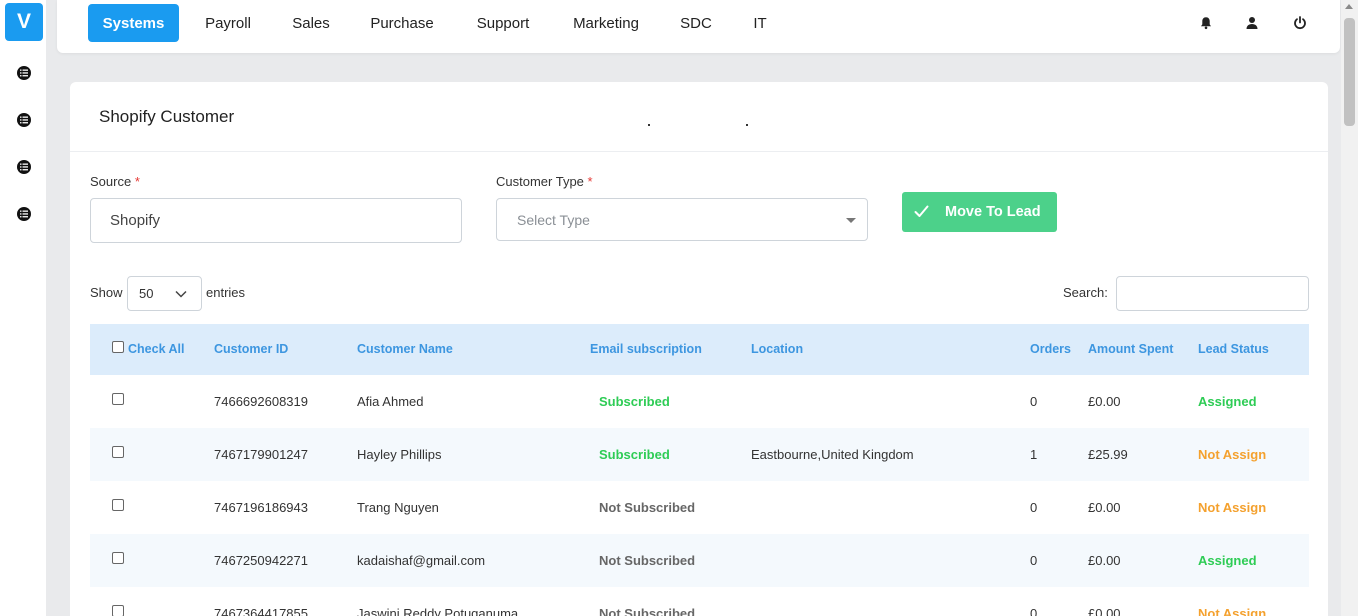 This screenshot has height=616, width=1358. What do you see at coordinates (402, 23) in the screenshot?
I see `tab-purchase: Purchase` at bounding box center [402, 23].